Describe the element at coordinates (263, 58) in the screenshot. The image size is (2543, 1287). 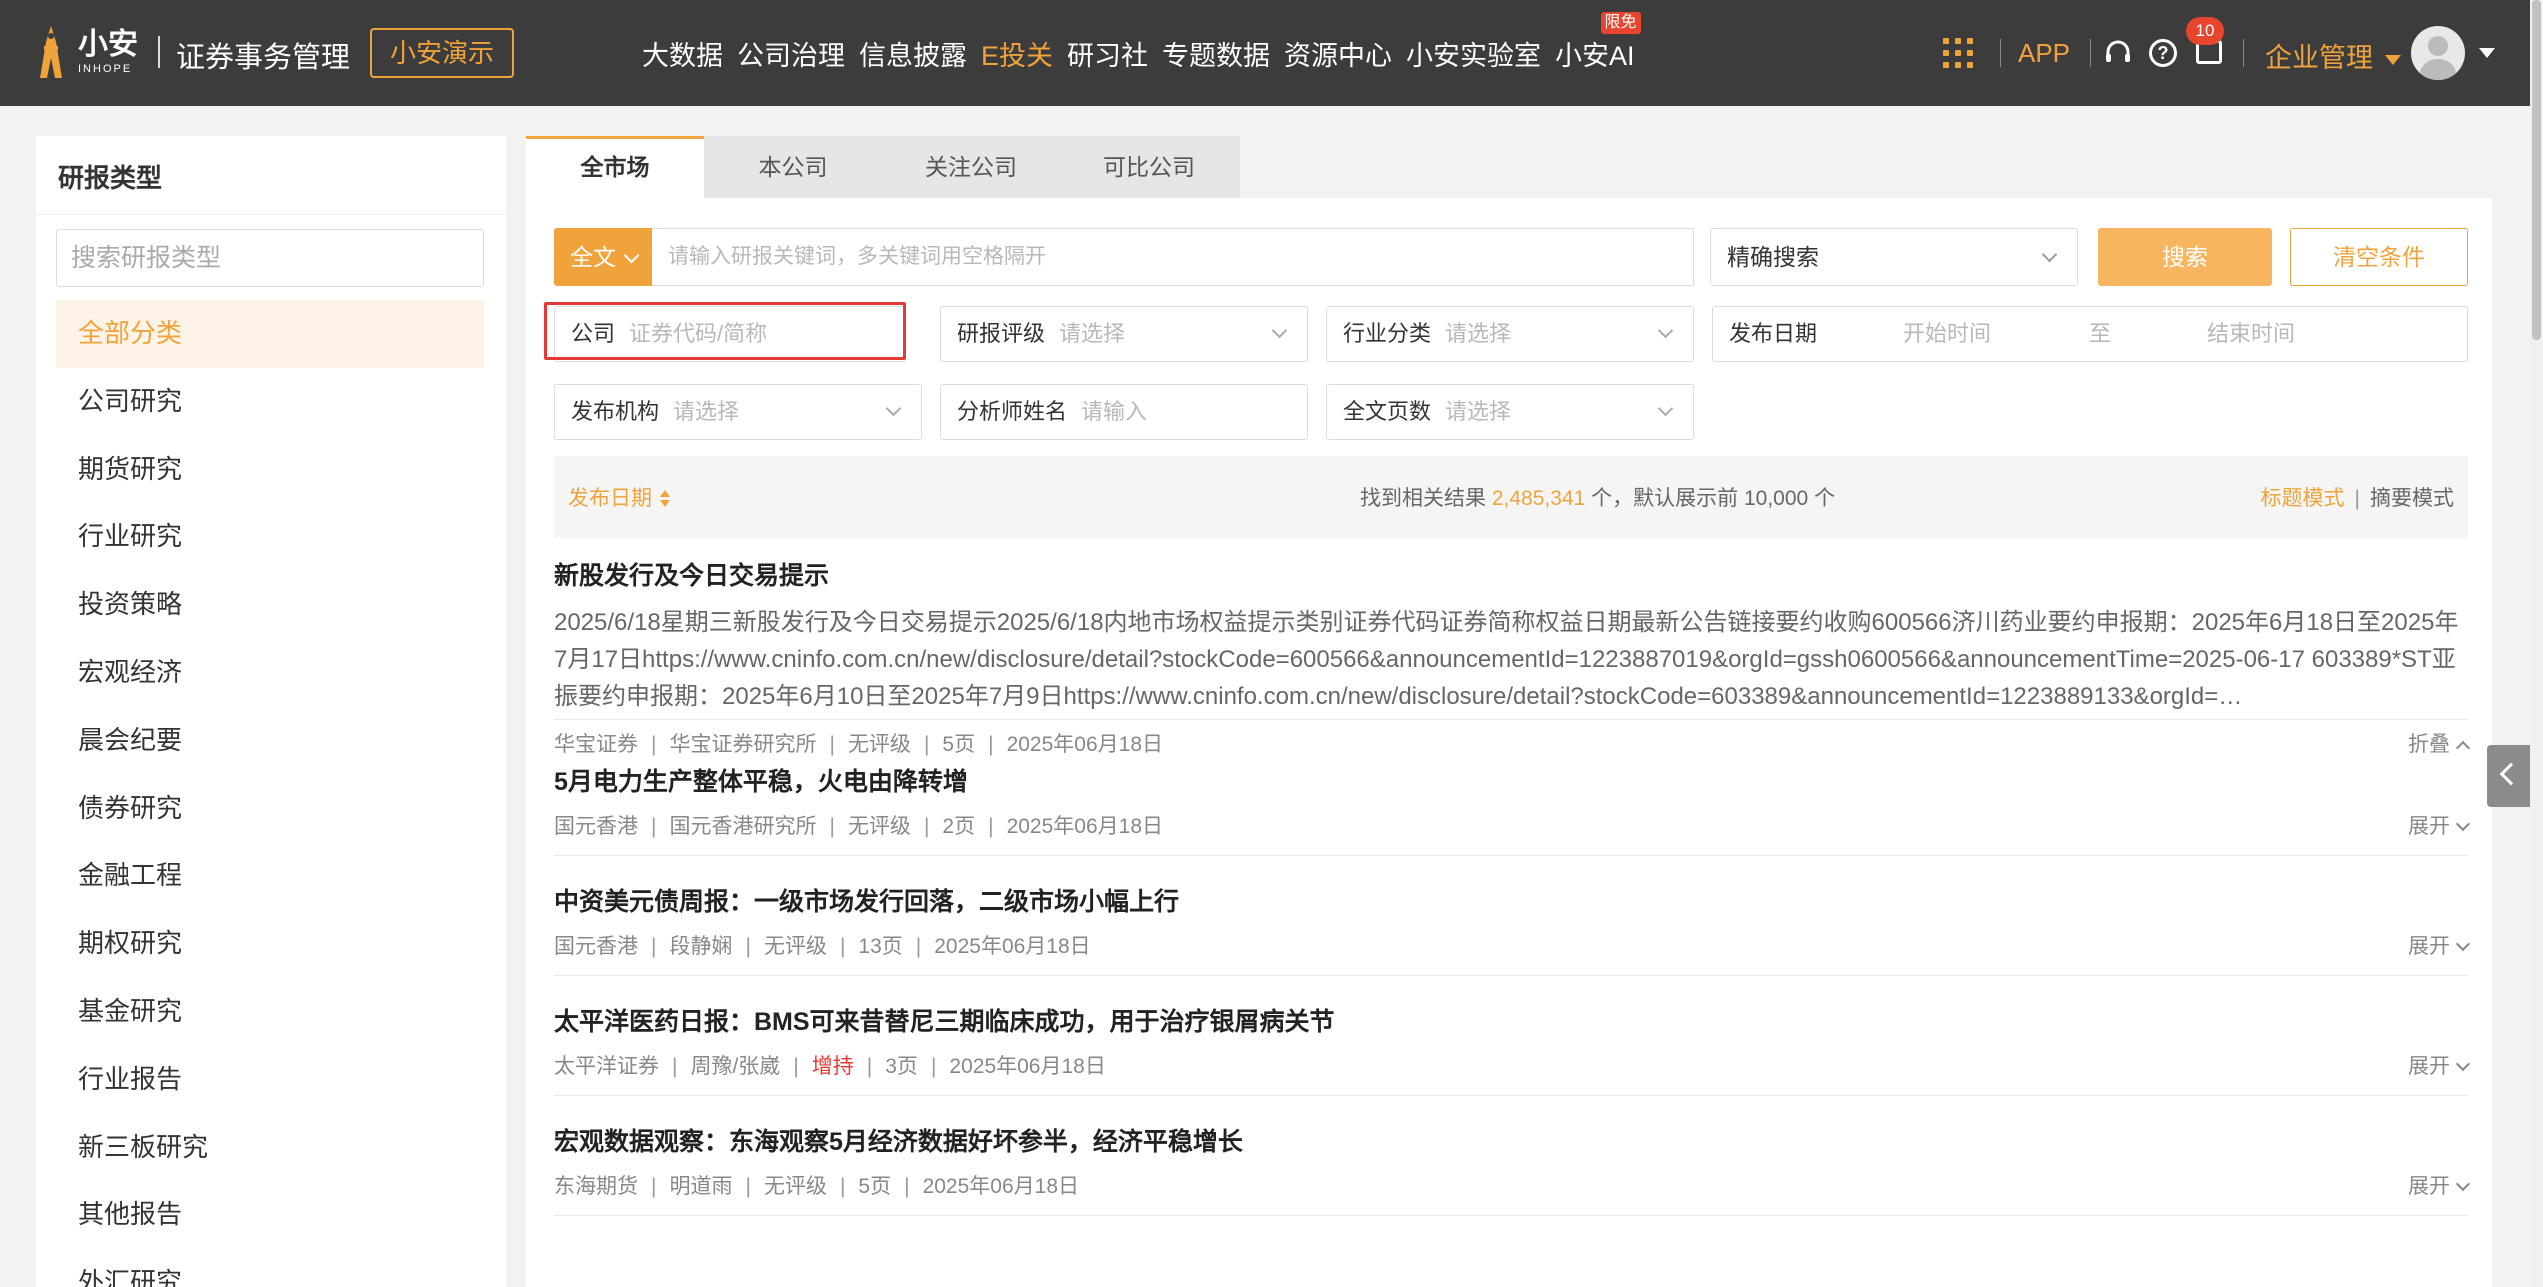
I see `product-title: 证券事务管理` at that location.